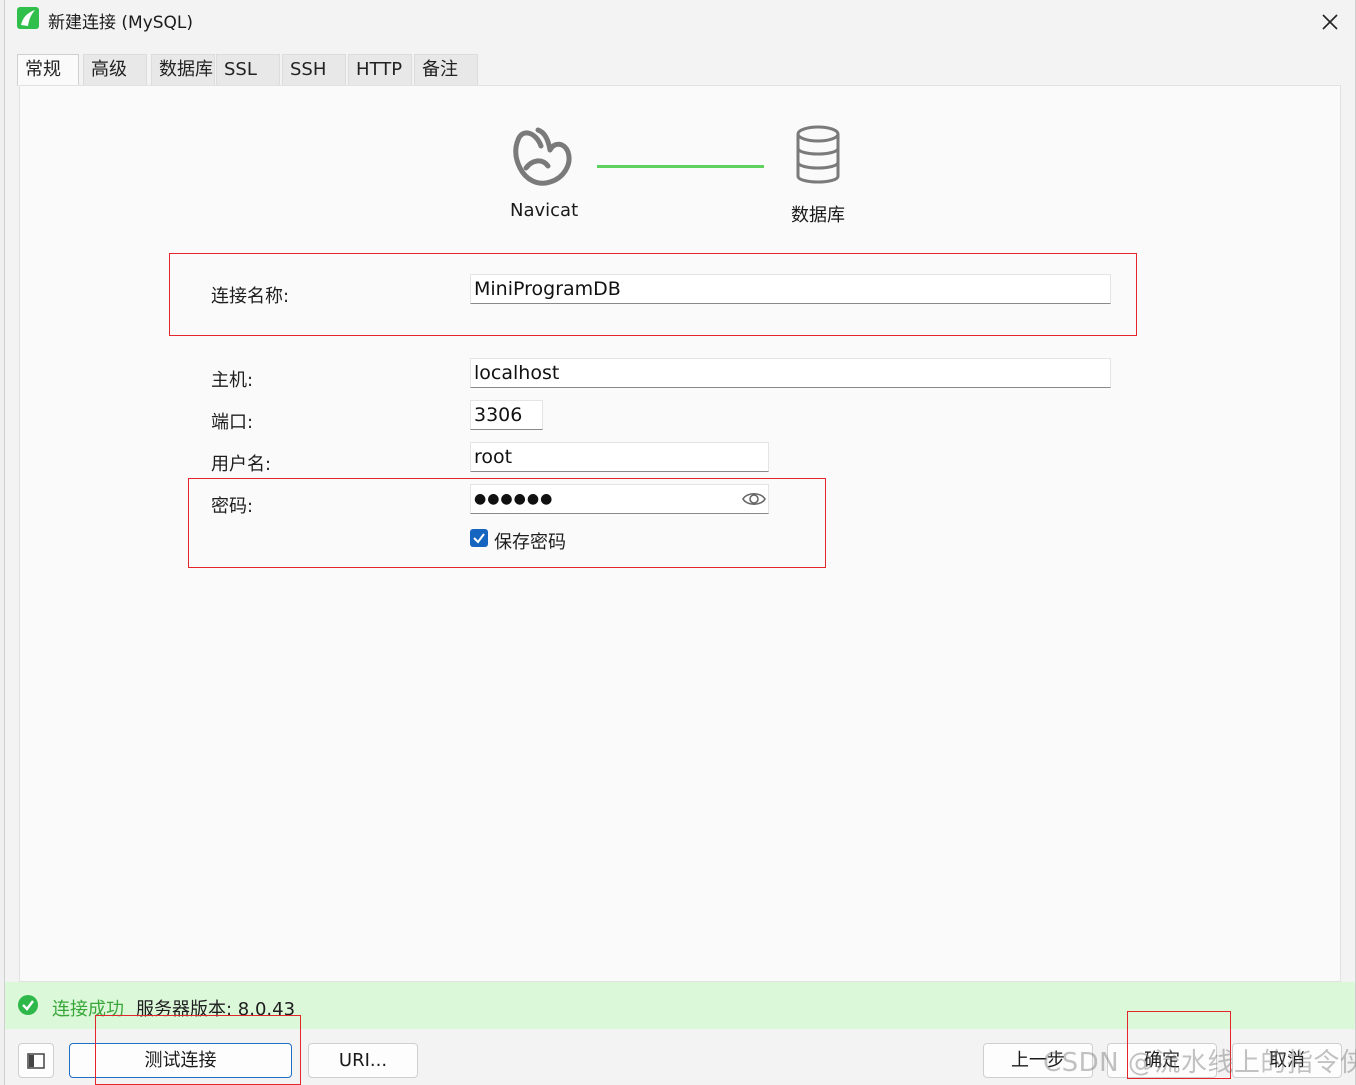 The image size is (1356, 1085). Describe the element at coordinates (1287, 1060) in the screenshot. I see `cancel-button: 取消` at that location.